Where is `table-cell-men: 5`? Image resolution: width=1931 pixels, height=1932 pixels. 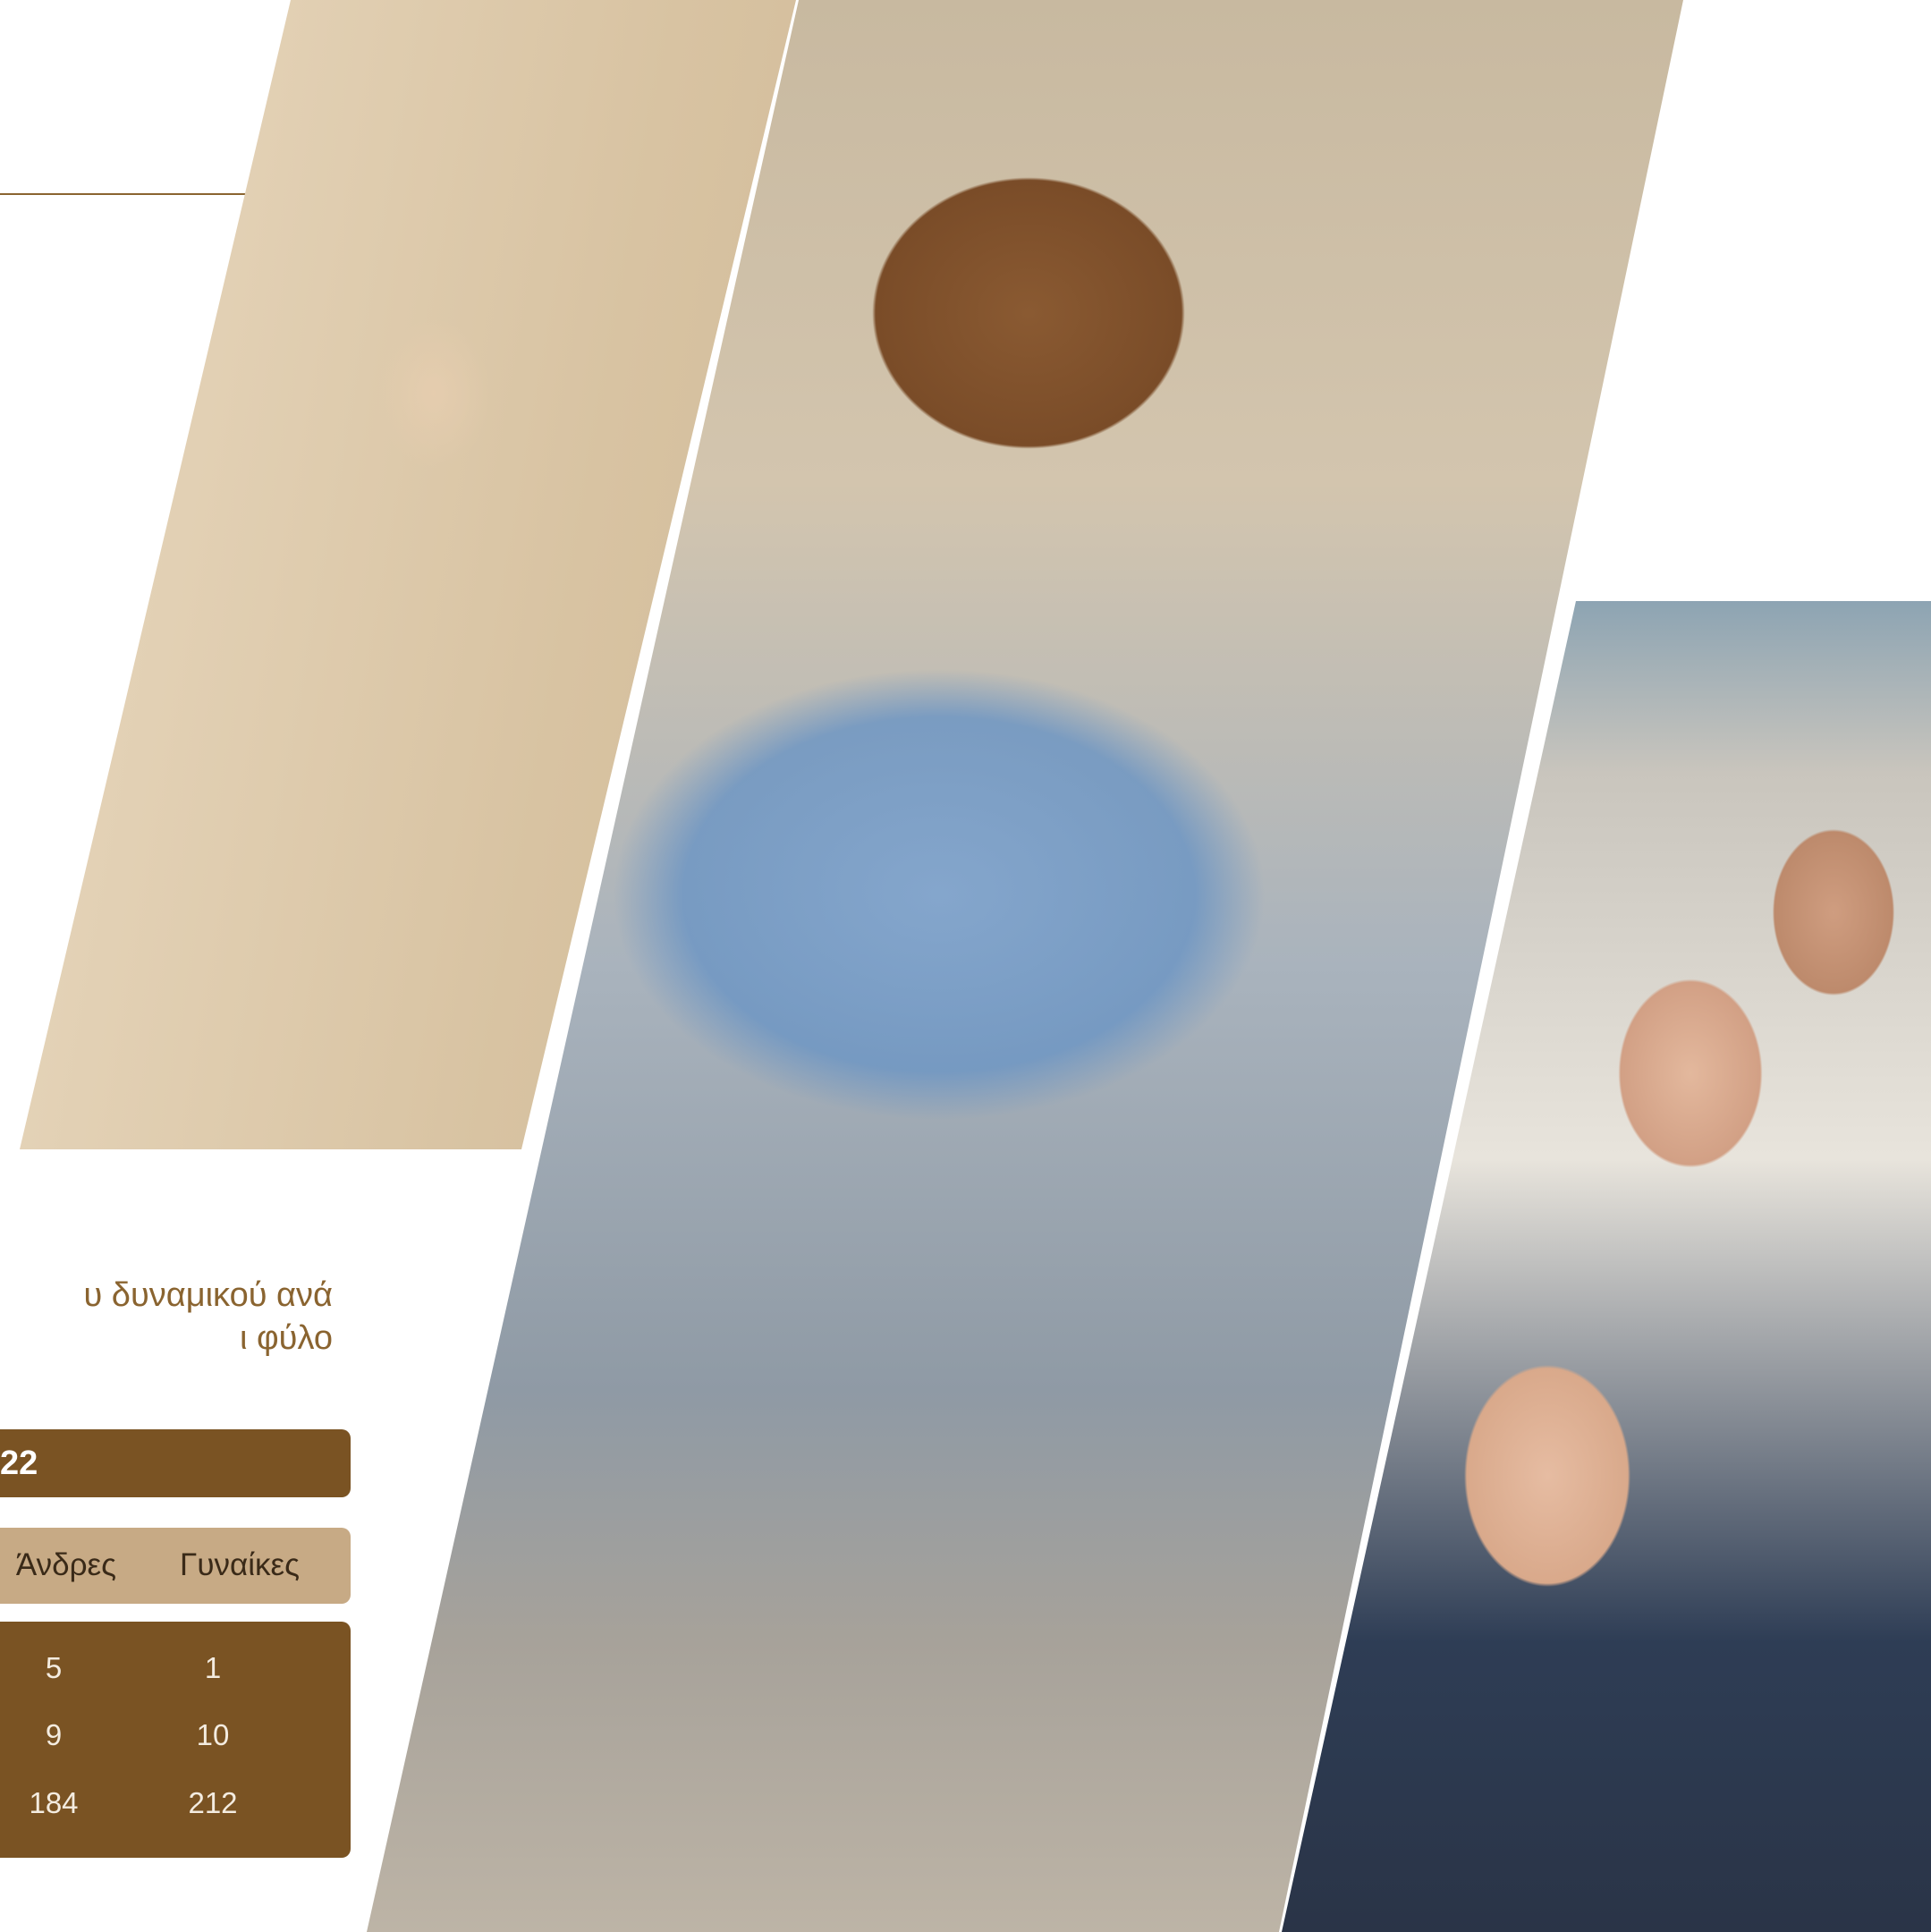 table-cell-men: 5 is located at coordinates (54, 1667).